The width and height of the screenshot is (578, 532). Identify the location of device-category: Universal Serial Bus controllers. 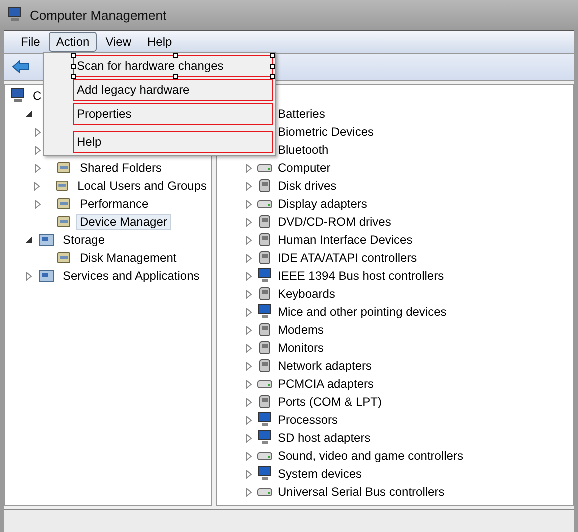
(361, 492).